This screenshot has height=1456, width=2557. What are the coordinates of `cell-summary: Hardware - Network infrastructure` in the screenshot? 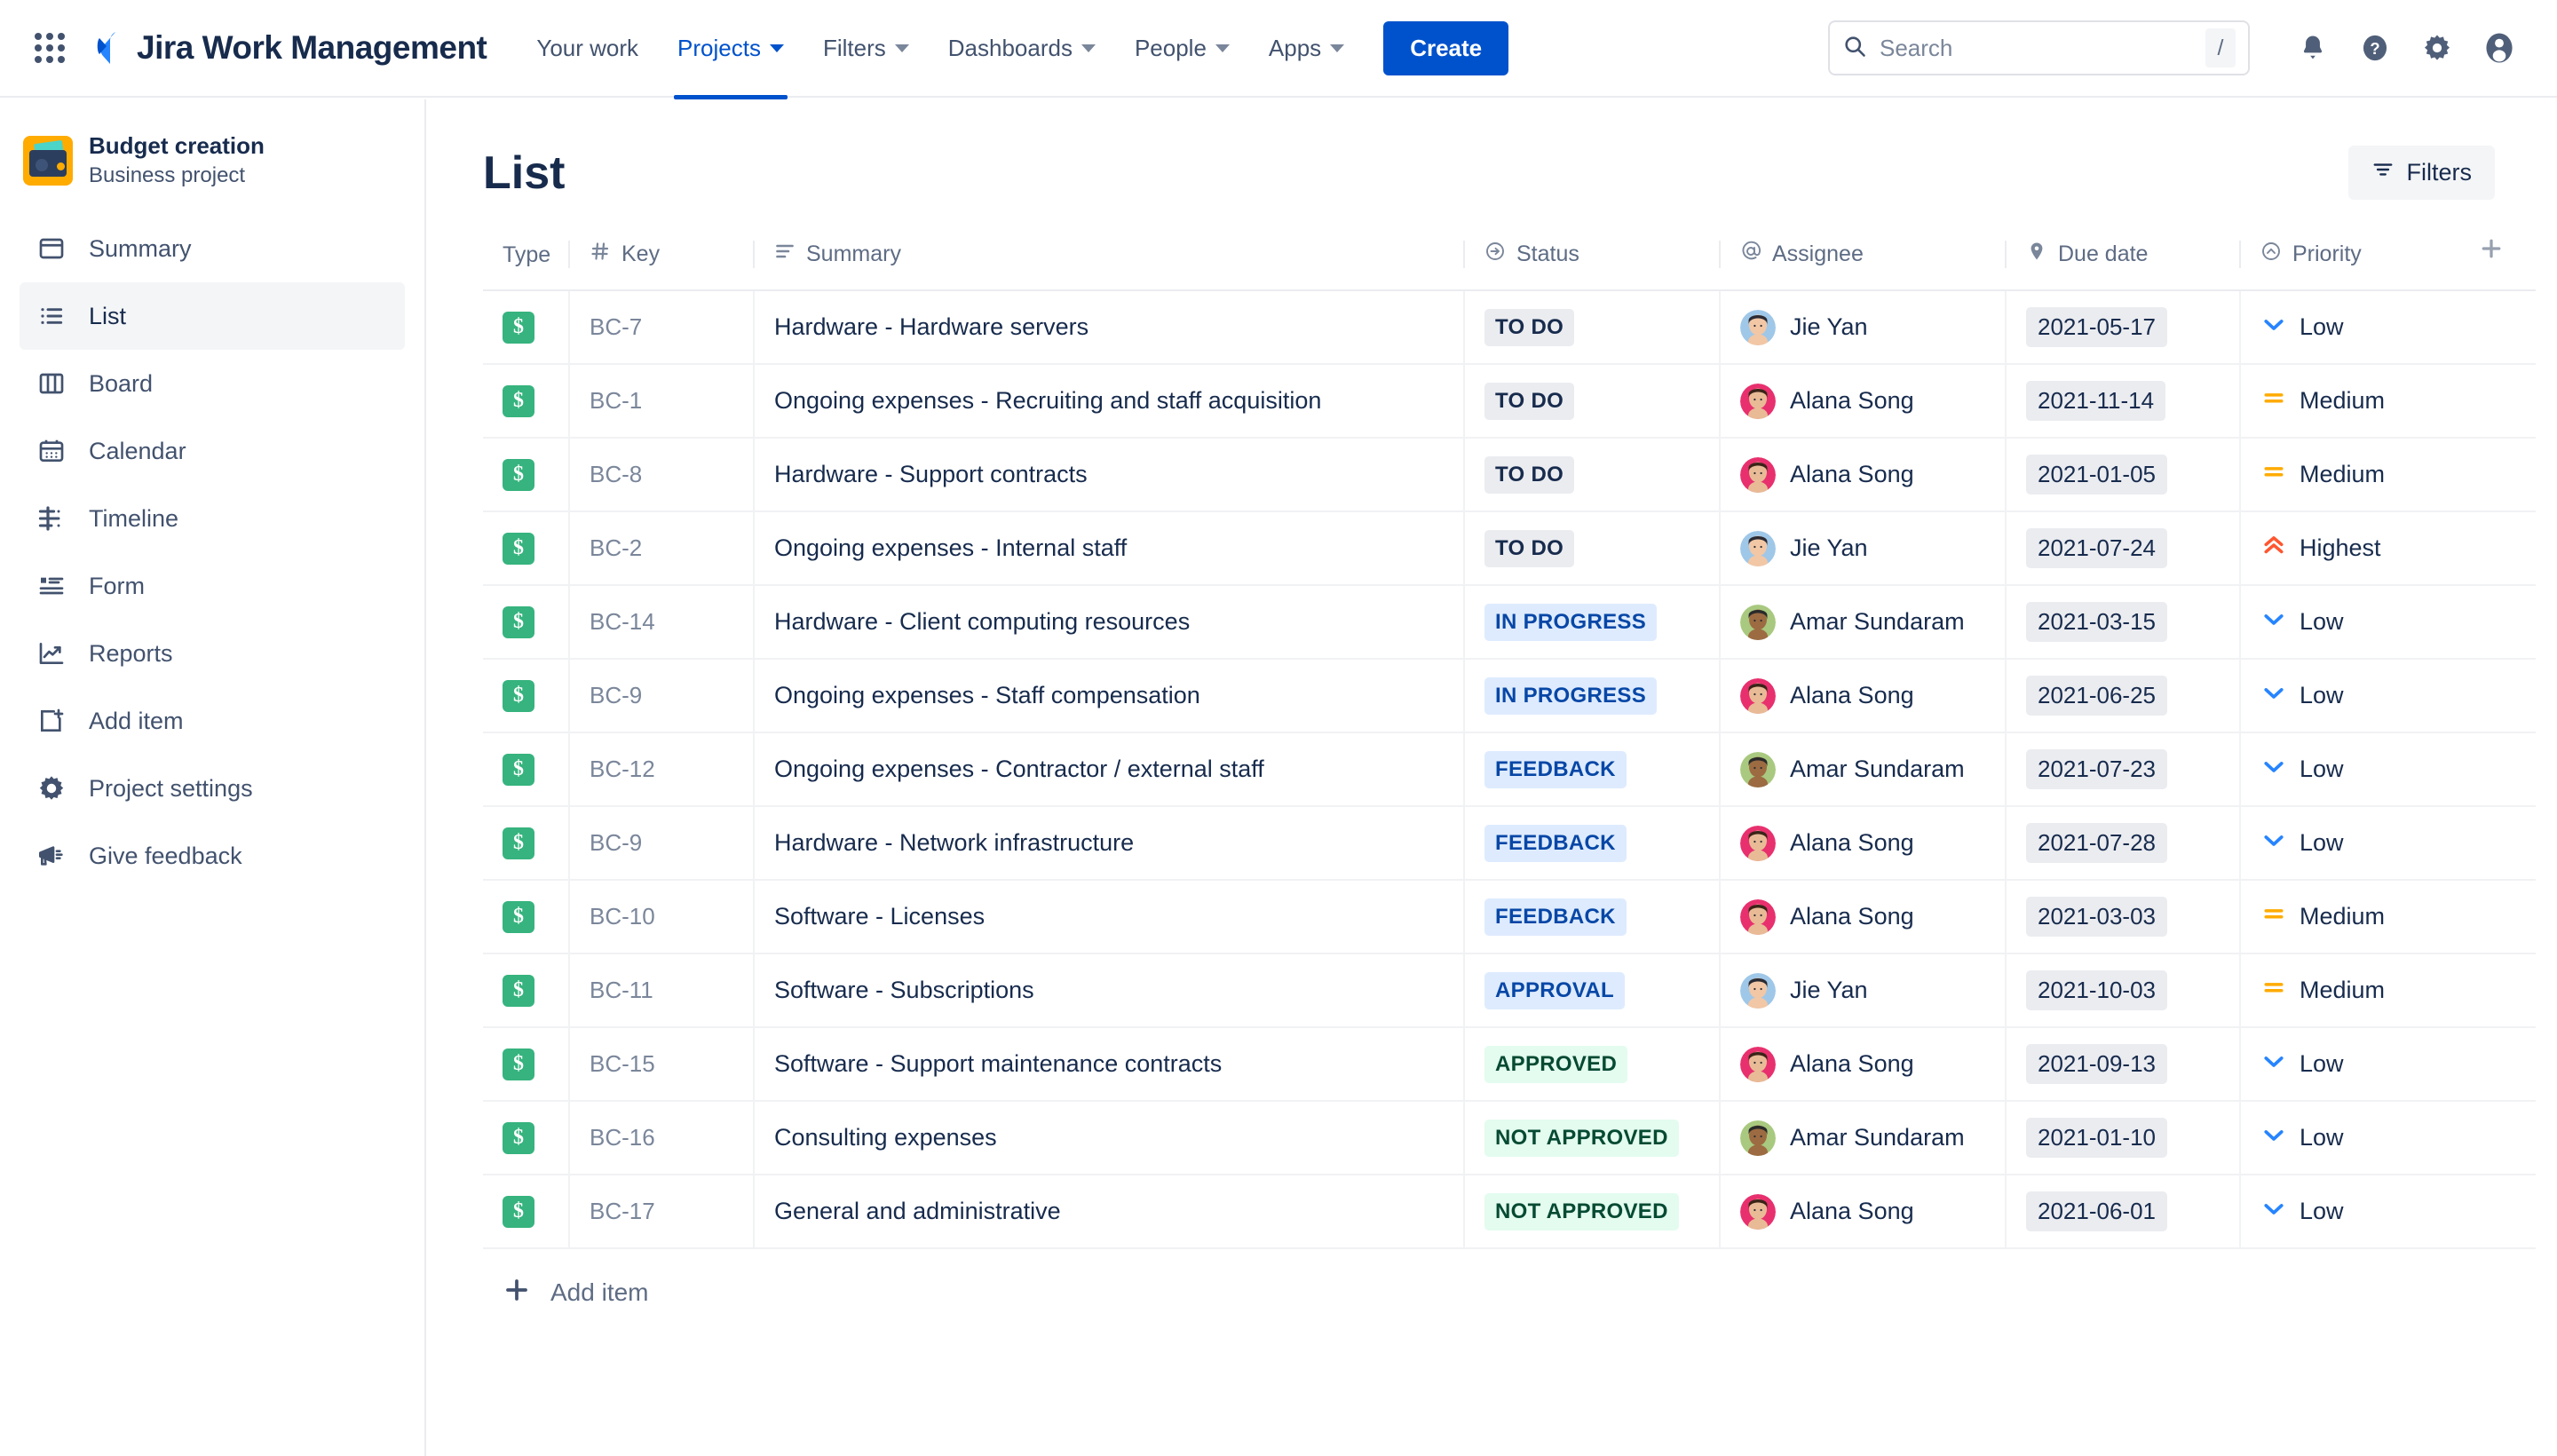 It's located at (1108, 843).